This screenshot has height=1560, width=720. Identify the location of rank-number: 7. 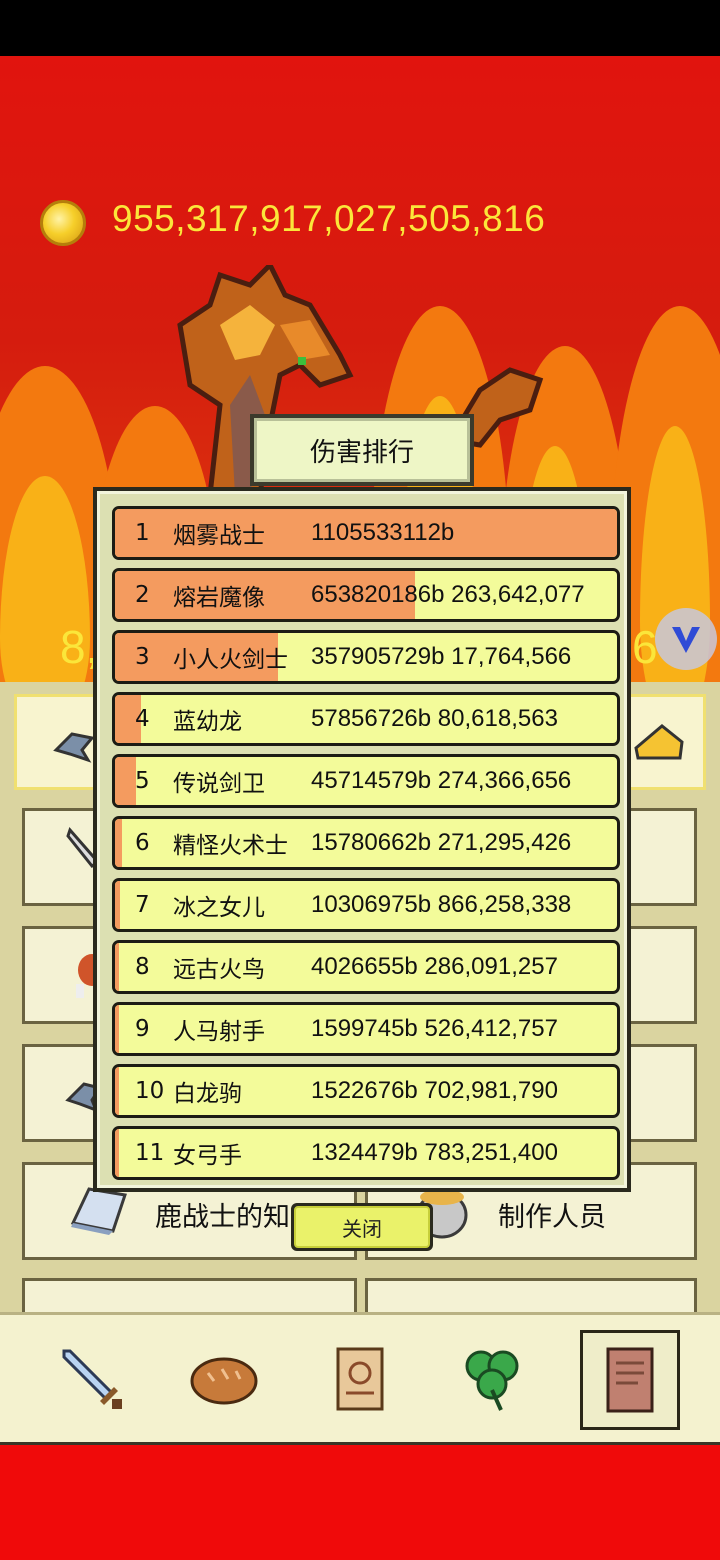
(142, 905).